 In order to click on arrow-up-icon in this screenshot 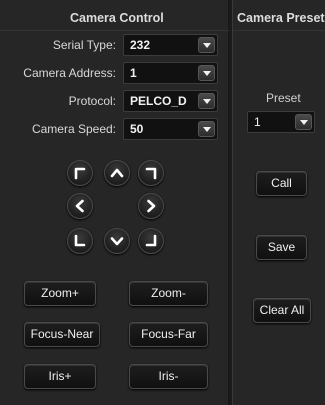, I will do `click(117, 173)`.